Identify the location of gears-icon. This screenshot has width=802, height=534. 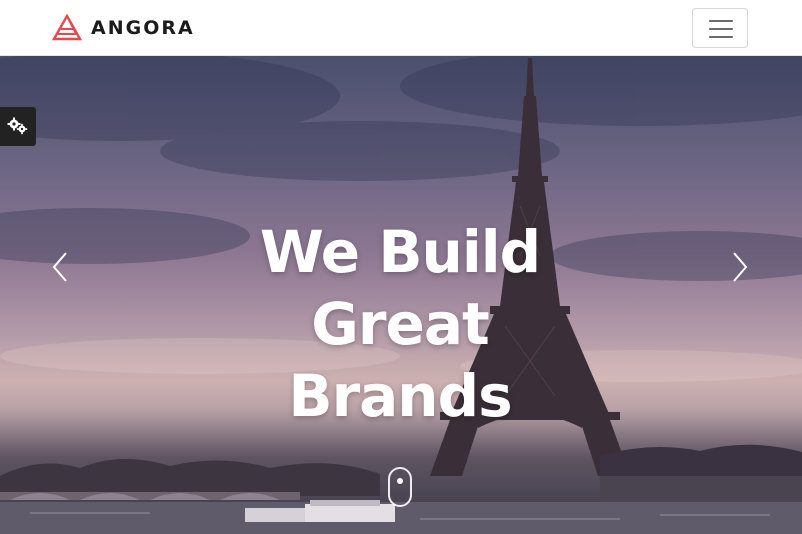
(17, 126).